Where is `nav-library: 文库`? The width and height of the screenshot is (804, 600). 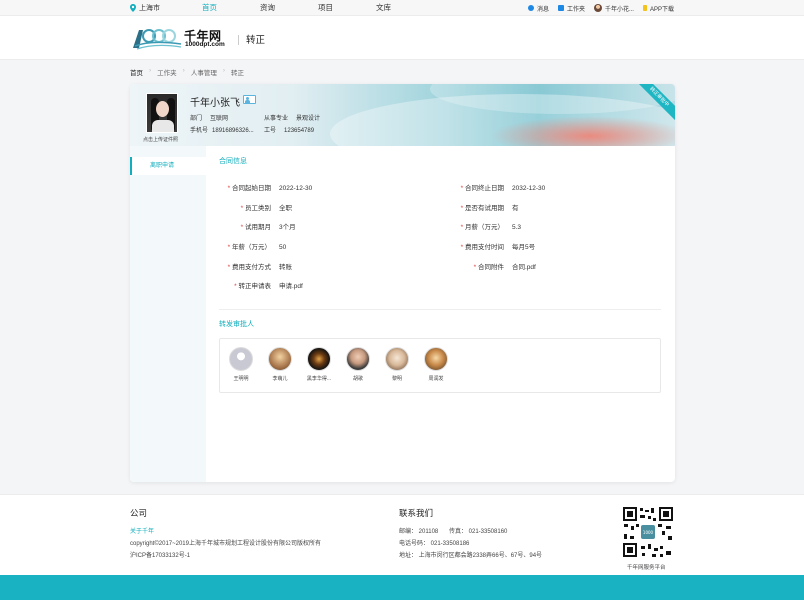
nav-library: 文库 is located at coordinates (405, 8).